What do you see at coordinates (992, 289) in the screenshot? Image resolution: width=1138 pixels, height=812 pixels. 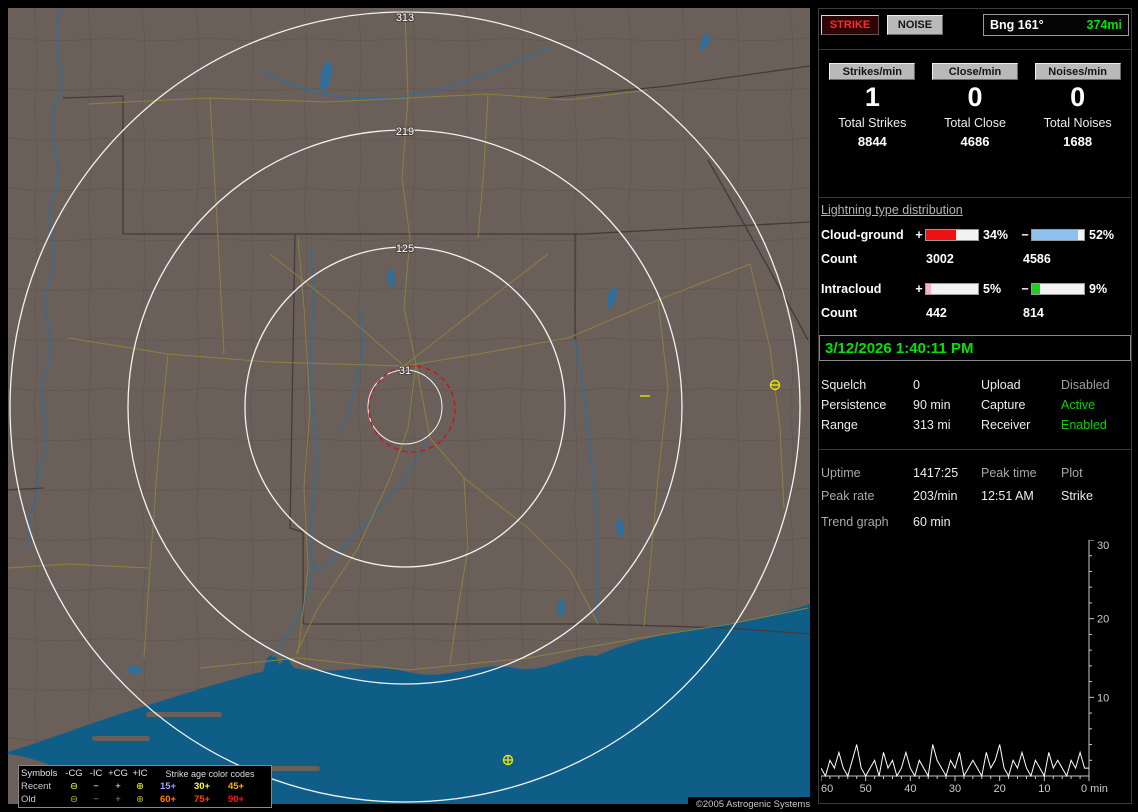 I see `ic-positive-pct: 5%` at bounding box center [992, 289].